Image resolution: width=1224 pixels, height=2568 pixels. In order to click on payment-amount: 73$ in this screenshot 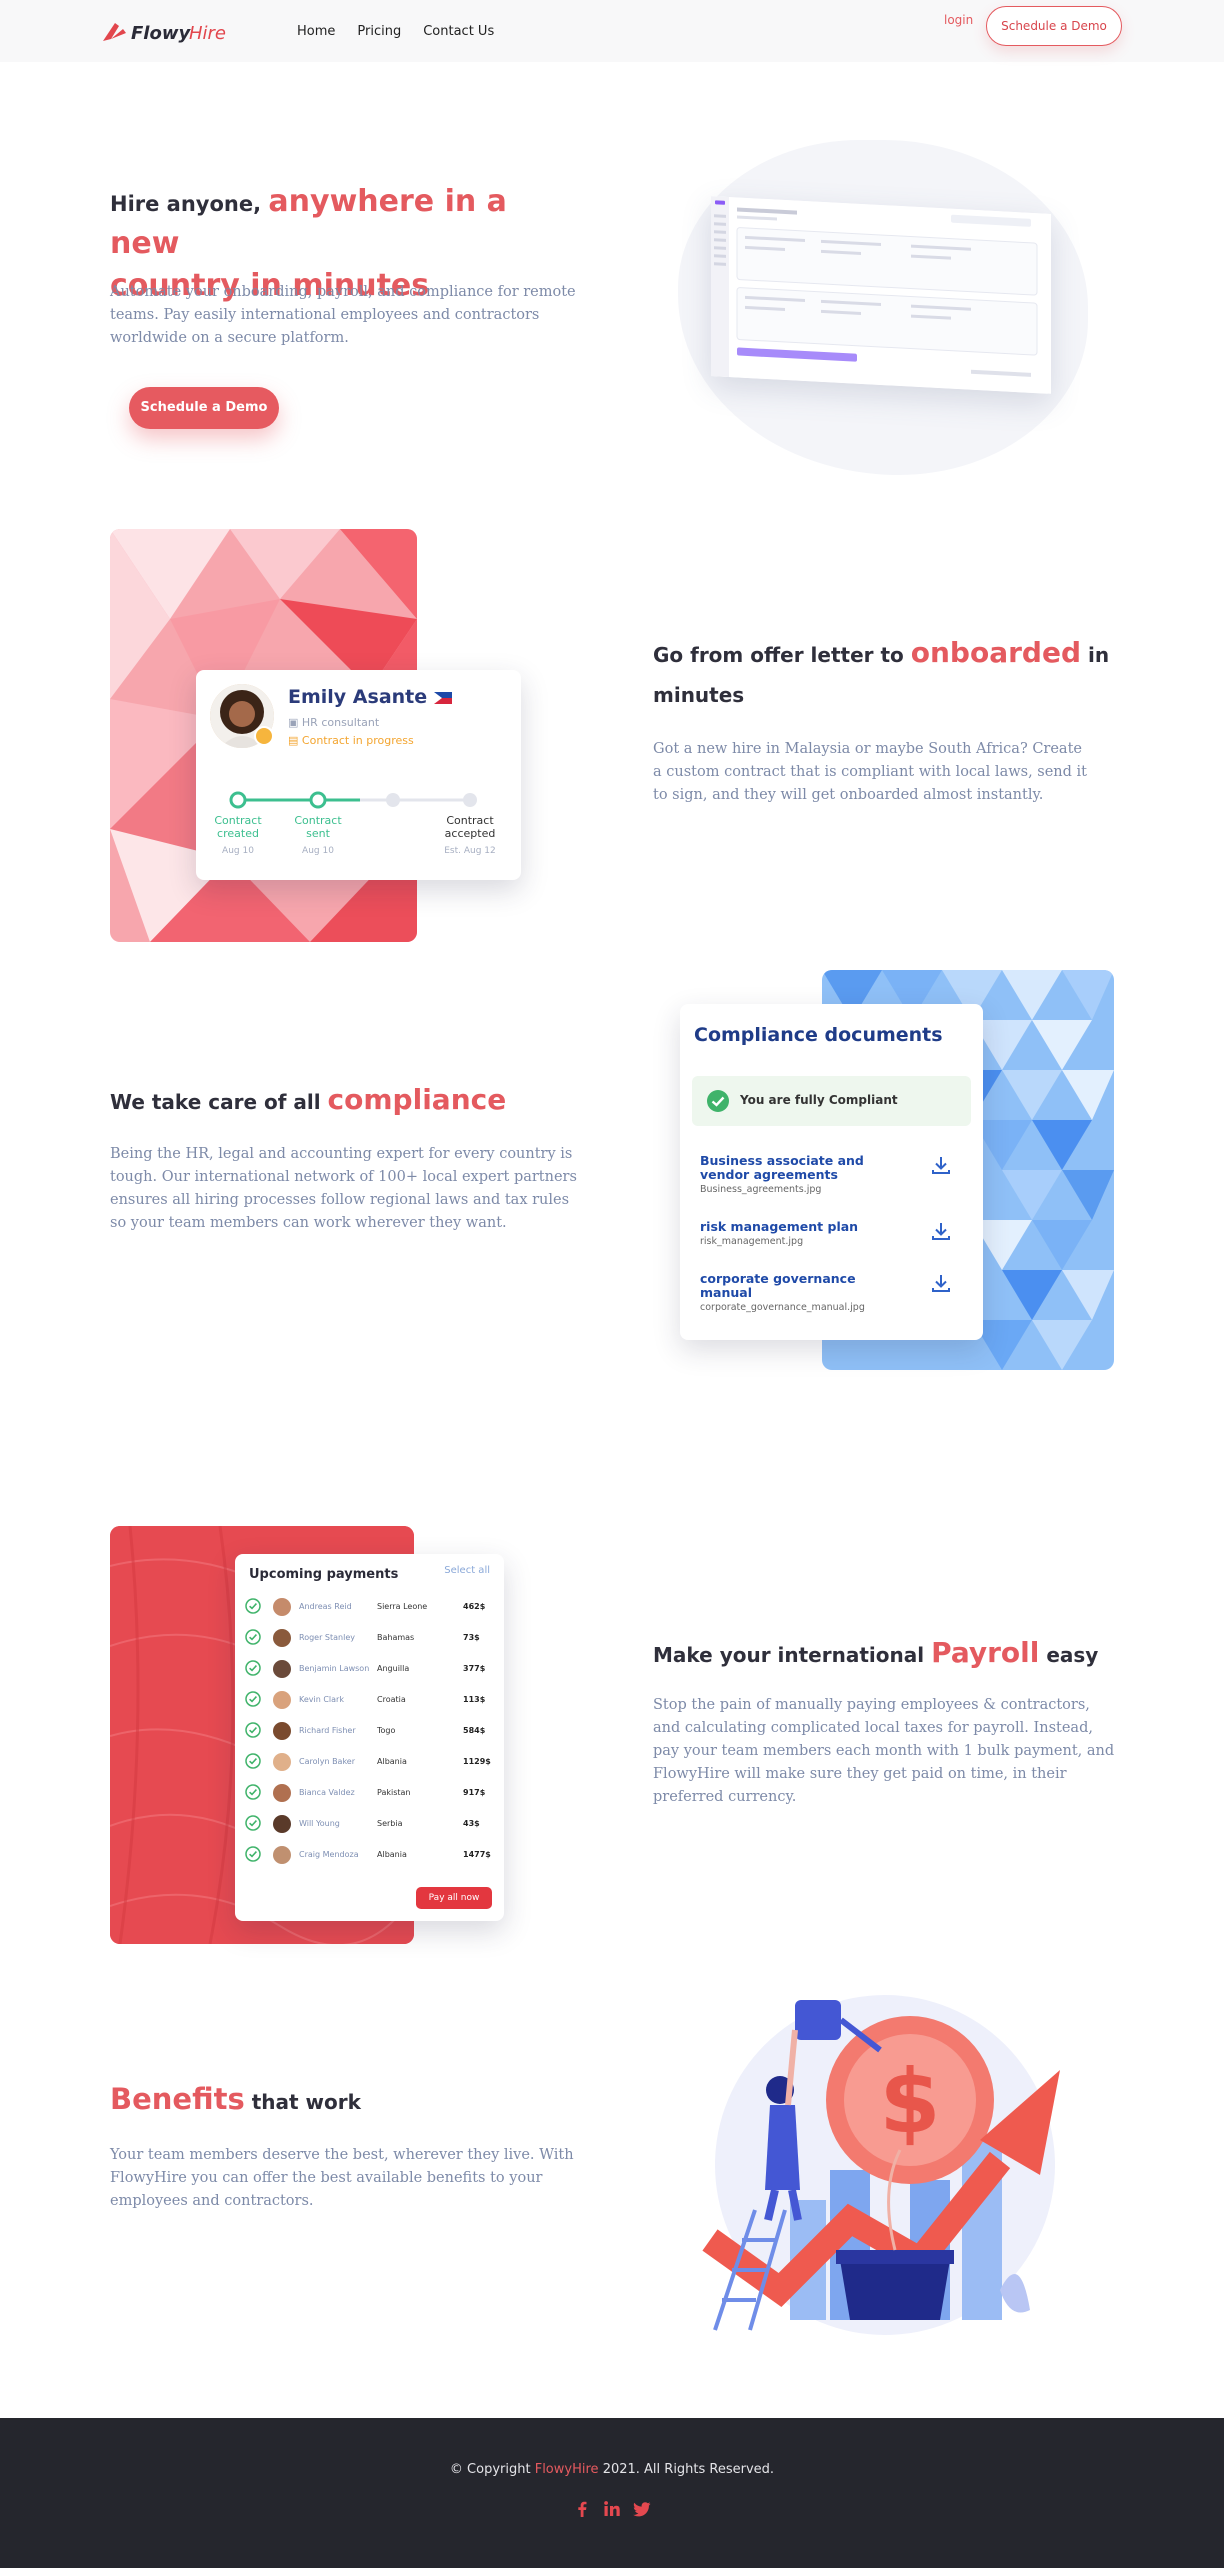, I will do `click(471, 1637)`.